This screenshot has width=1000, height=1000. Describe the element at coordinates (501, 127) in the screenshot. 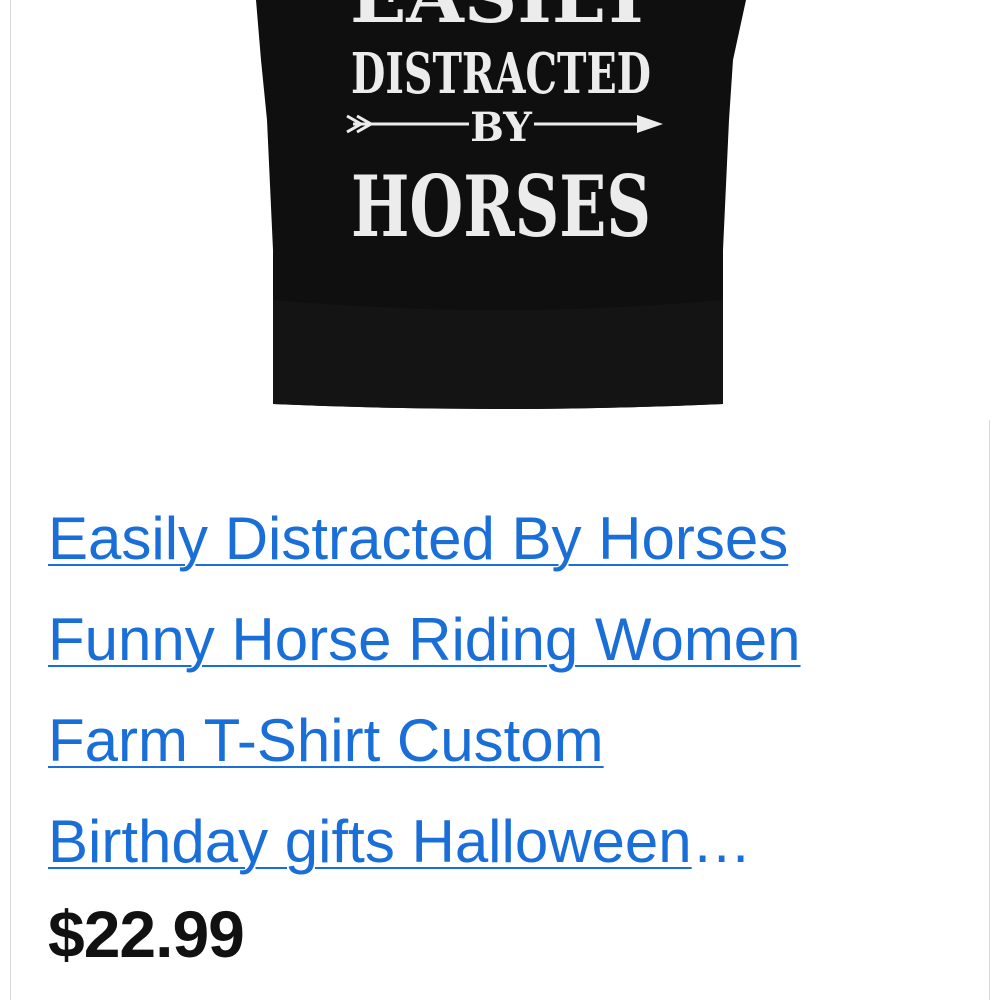

I see `shirt-print-line3: BY` at that location.